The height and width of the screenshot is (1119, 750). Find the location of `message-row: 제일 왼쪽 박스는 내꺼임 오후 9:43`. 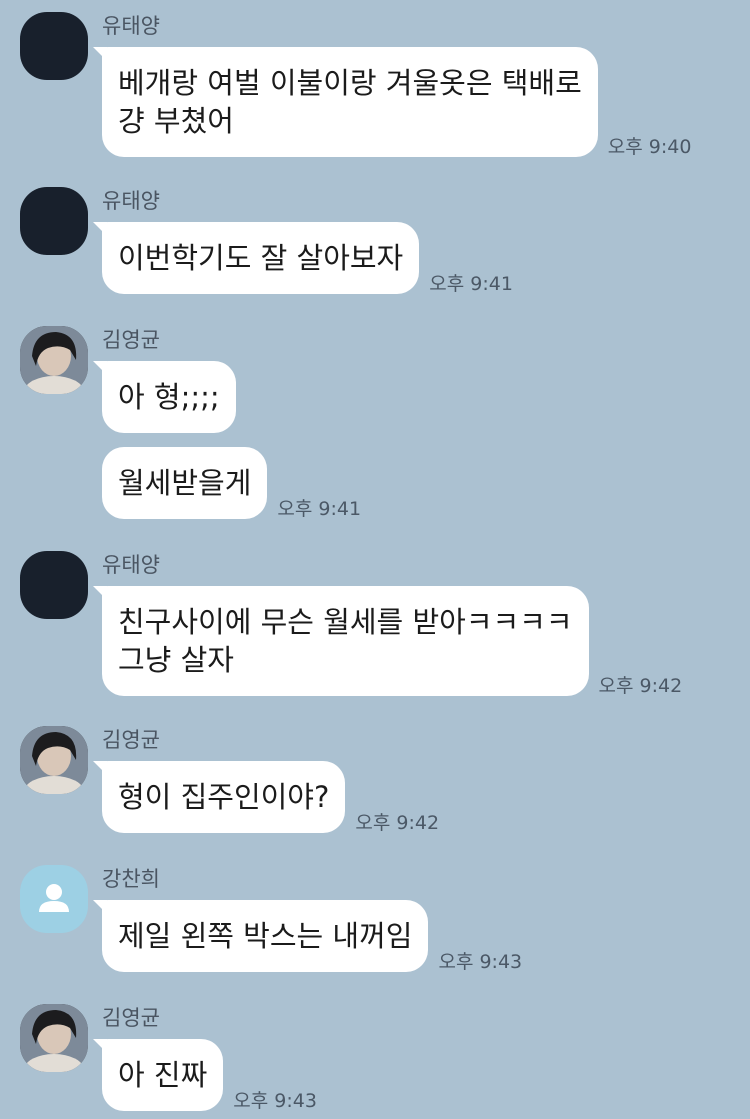

message-row: 제일 왼쪽 박스는 내꺼임 오후 9:43 is located at coordinates (307, 936).